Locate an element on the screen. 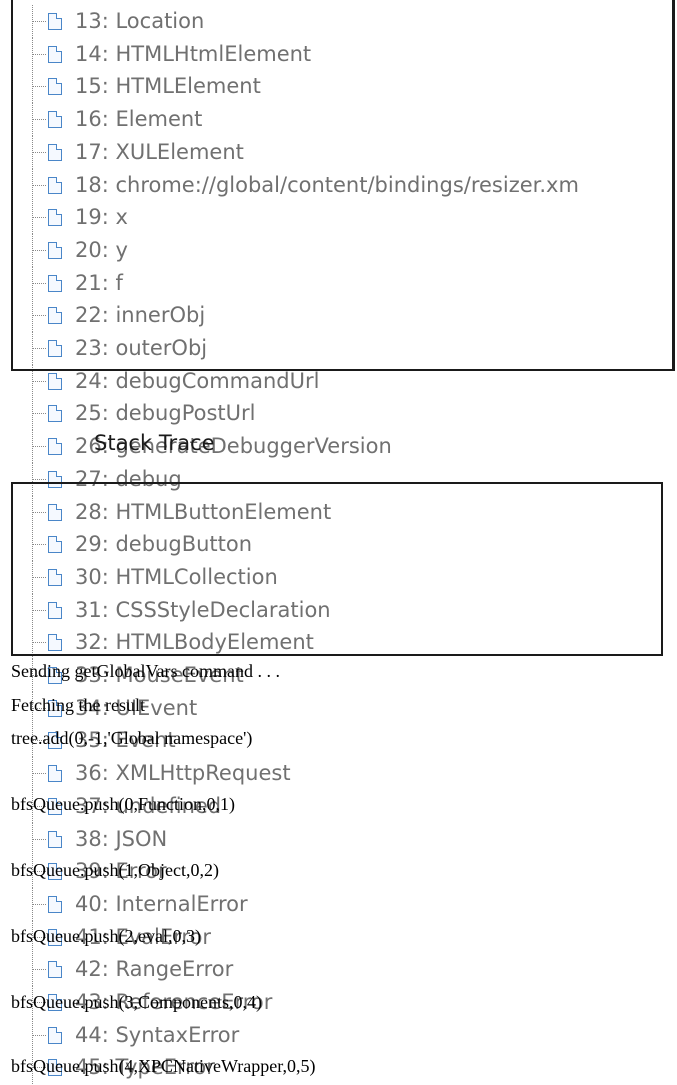 Image resolution: width=677 pixels, height=1085 pixels. tree-node-label: 36: XMLHttpRequest is located at coordinates (183, 773).